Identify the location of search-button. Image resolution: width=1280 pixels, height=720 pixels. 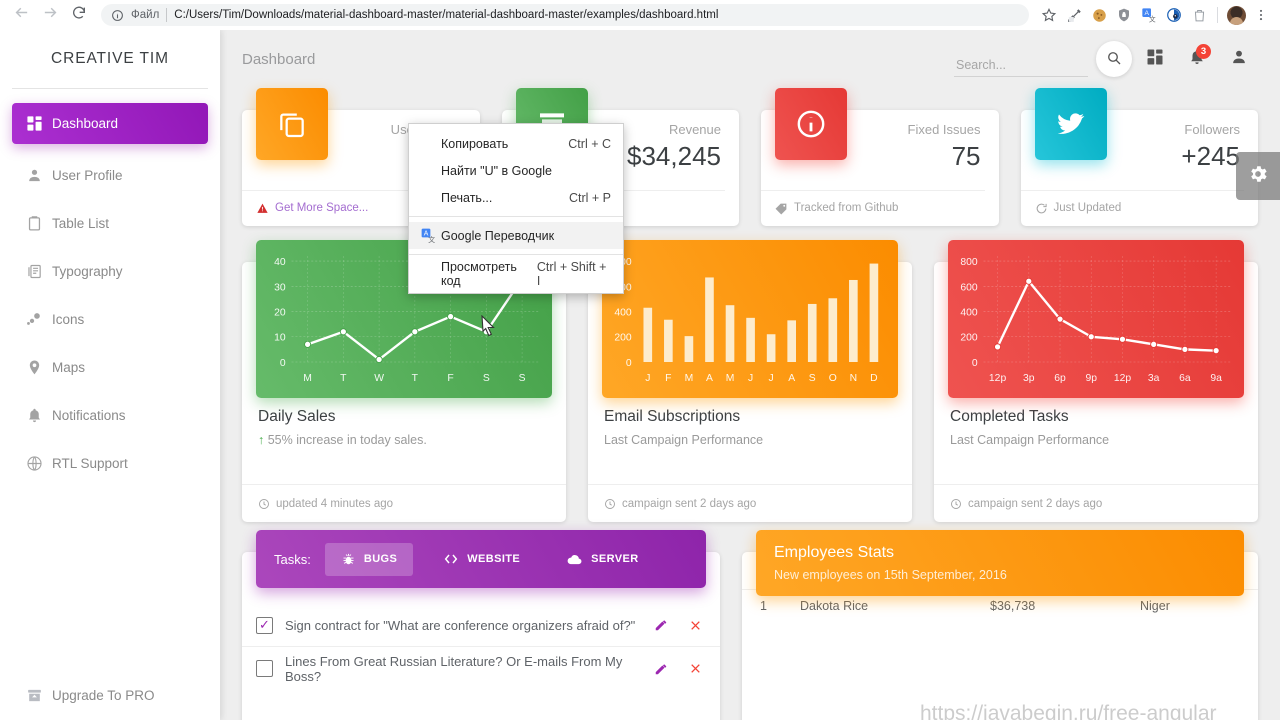
(1114, 59).